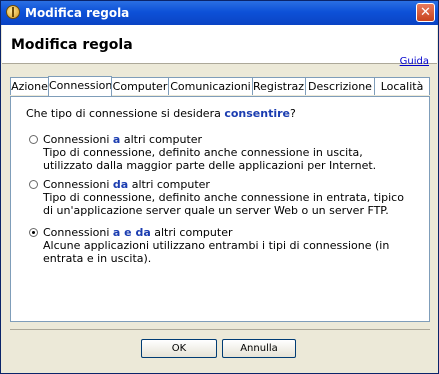 Image resolution: width=439 pixels, height=374 pixels. Describe the element at coordinates (29, 86) in the screenshot. I see `tab-azione: Azione` at that location.